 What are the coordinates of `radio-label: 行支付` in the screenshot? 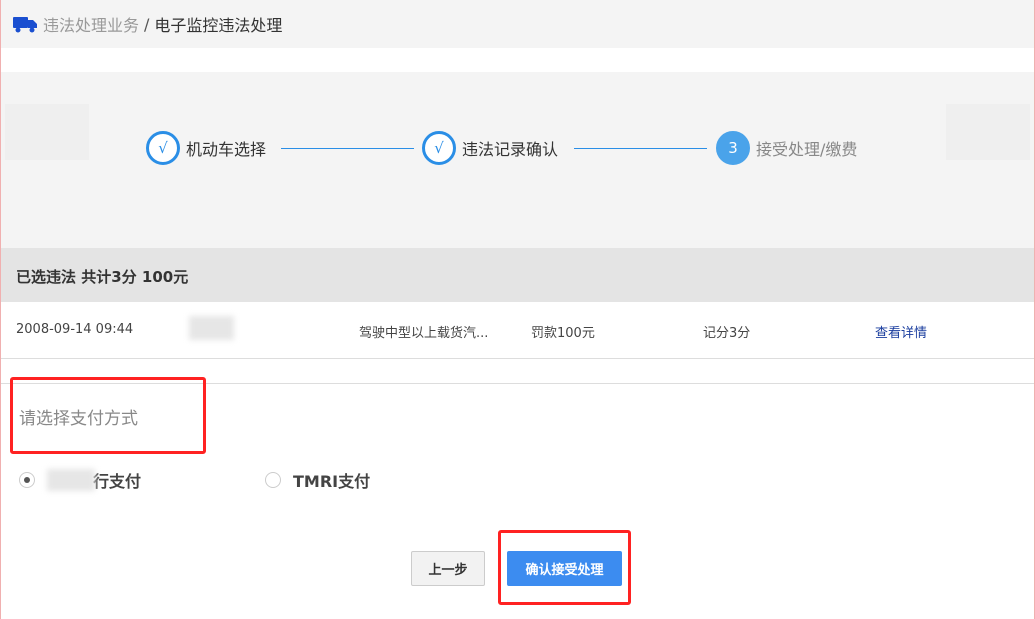 It's located at (117, 481).